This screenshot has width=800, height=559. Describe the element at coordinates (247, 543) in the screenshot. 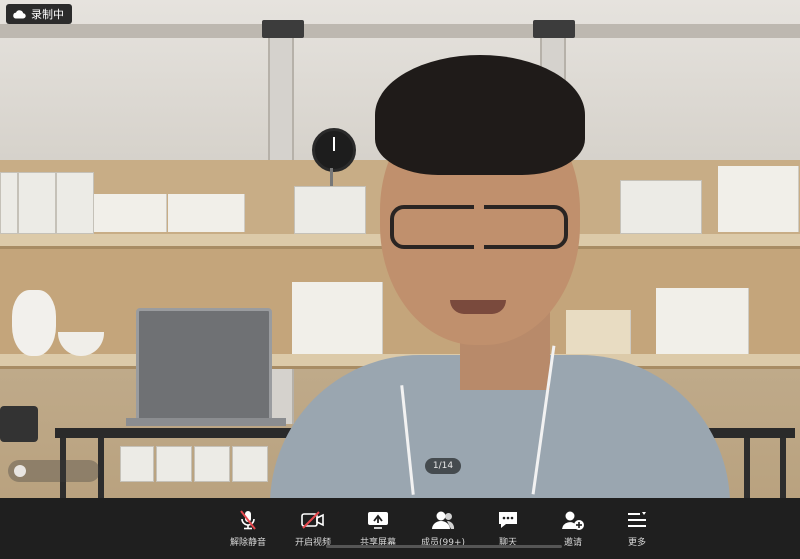

I see `unmute-label: 解除静音` at that location.